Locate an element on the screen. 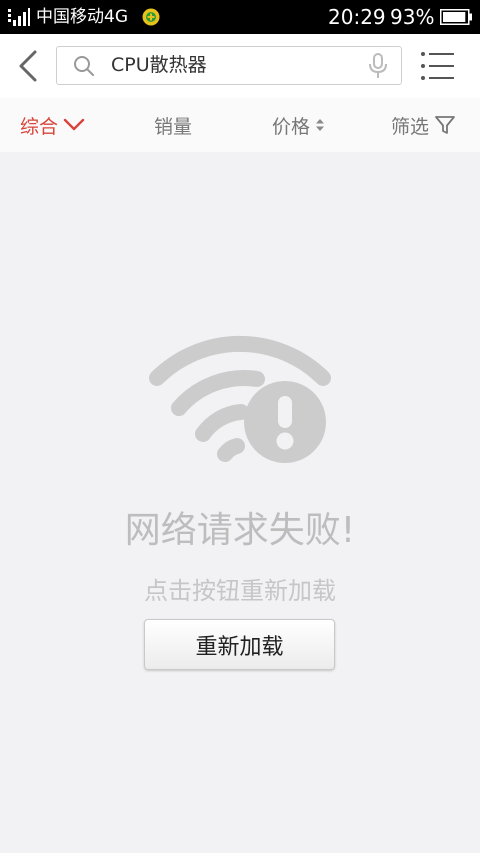  reload-button: 重新加载 is located at coordinates (239, 644).